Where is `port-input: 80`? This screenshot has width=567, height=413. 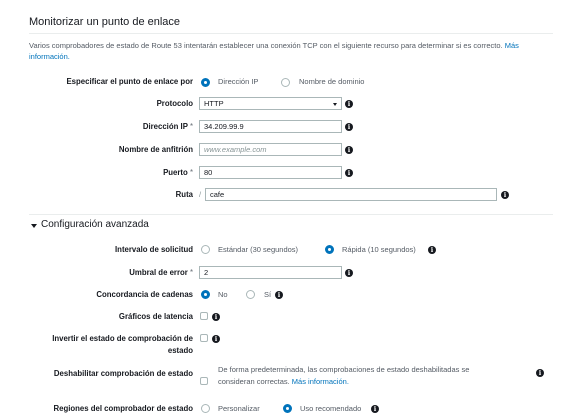
port-input: 80 is located at coordinates (270, 172).